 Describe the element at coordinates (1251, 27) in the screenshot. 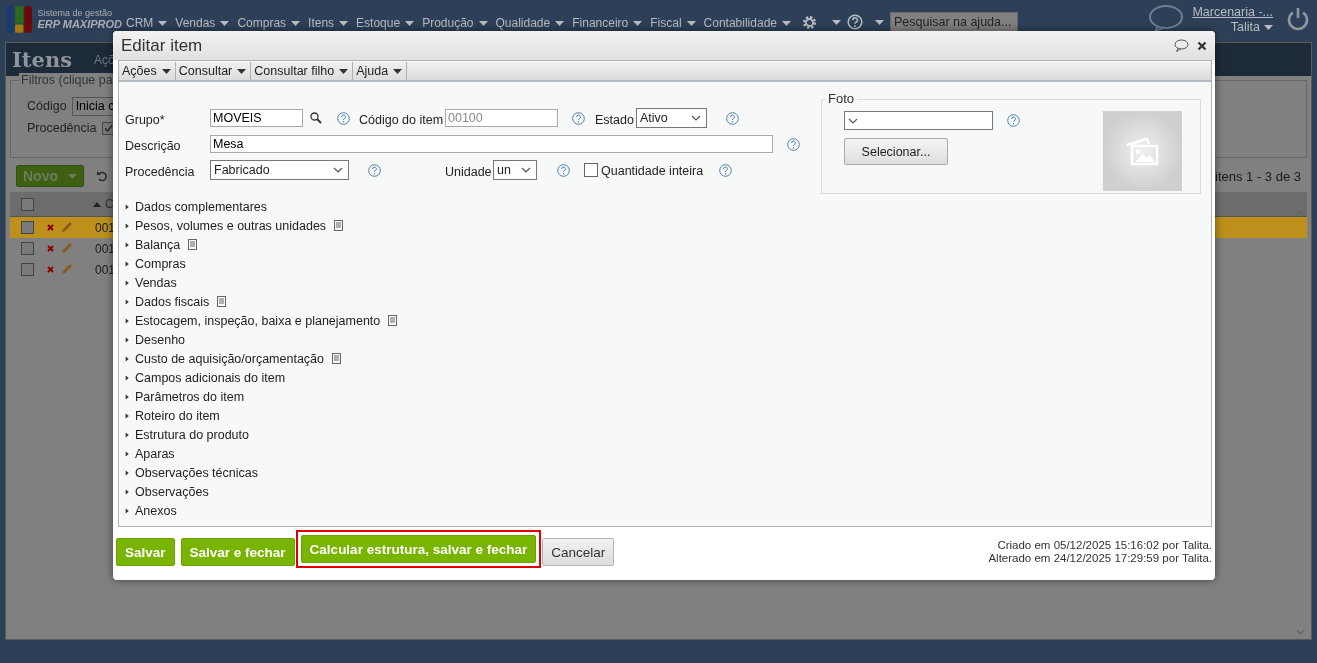

I see `user-menu: Talita` at that location.